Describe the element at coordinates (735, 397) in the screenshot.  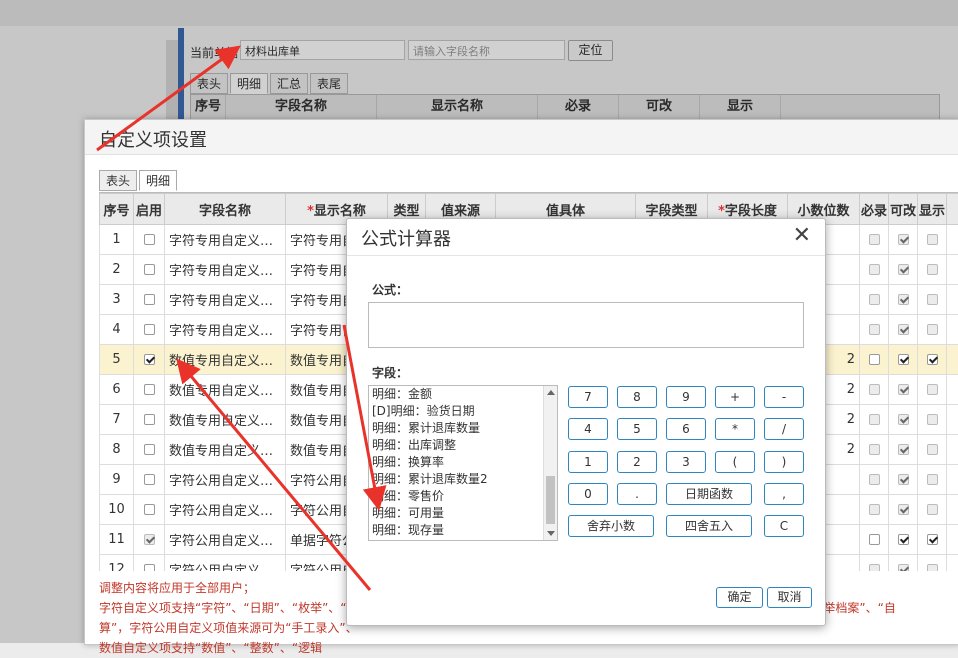
I see `key-plus: +` at that location.